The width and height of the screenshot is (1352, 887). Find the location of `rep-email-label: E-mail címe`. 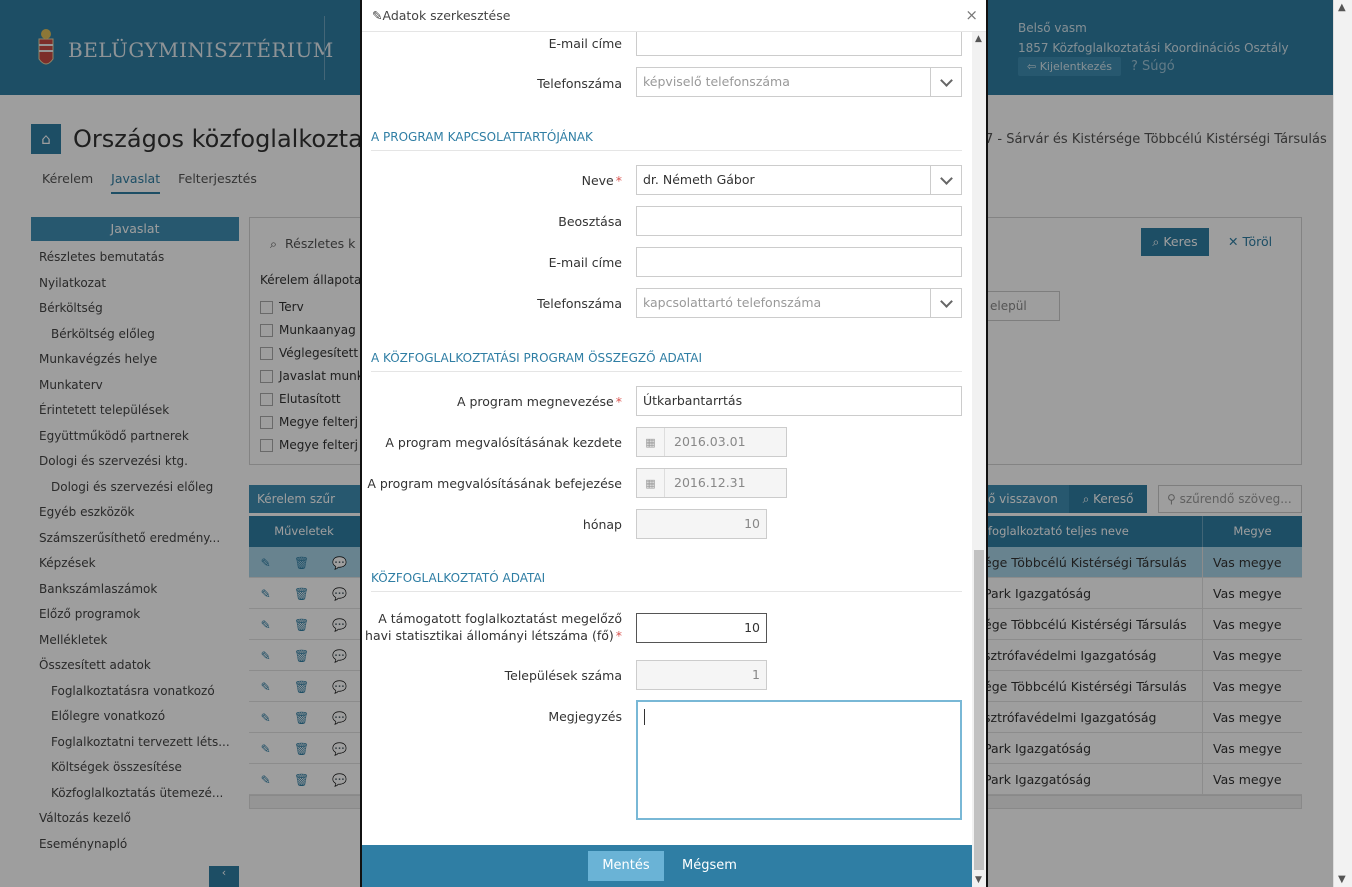

rep-email-label: E-mail címe is located at coordinates (585, 43).